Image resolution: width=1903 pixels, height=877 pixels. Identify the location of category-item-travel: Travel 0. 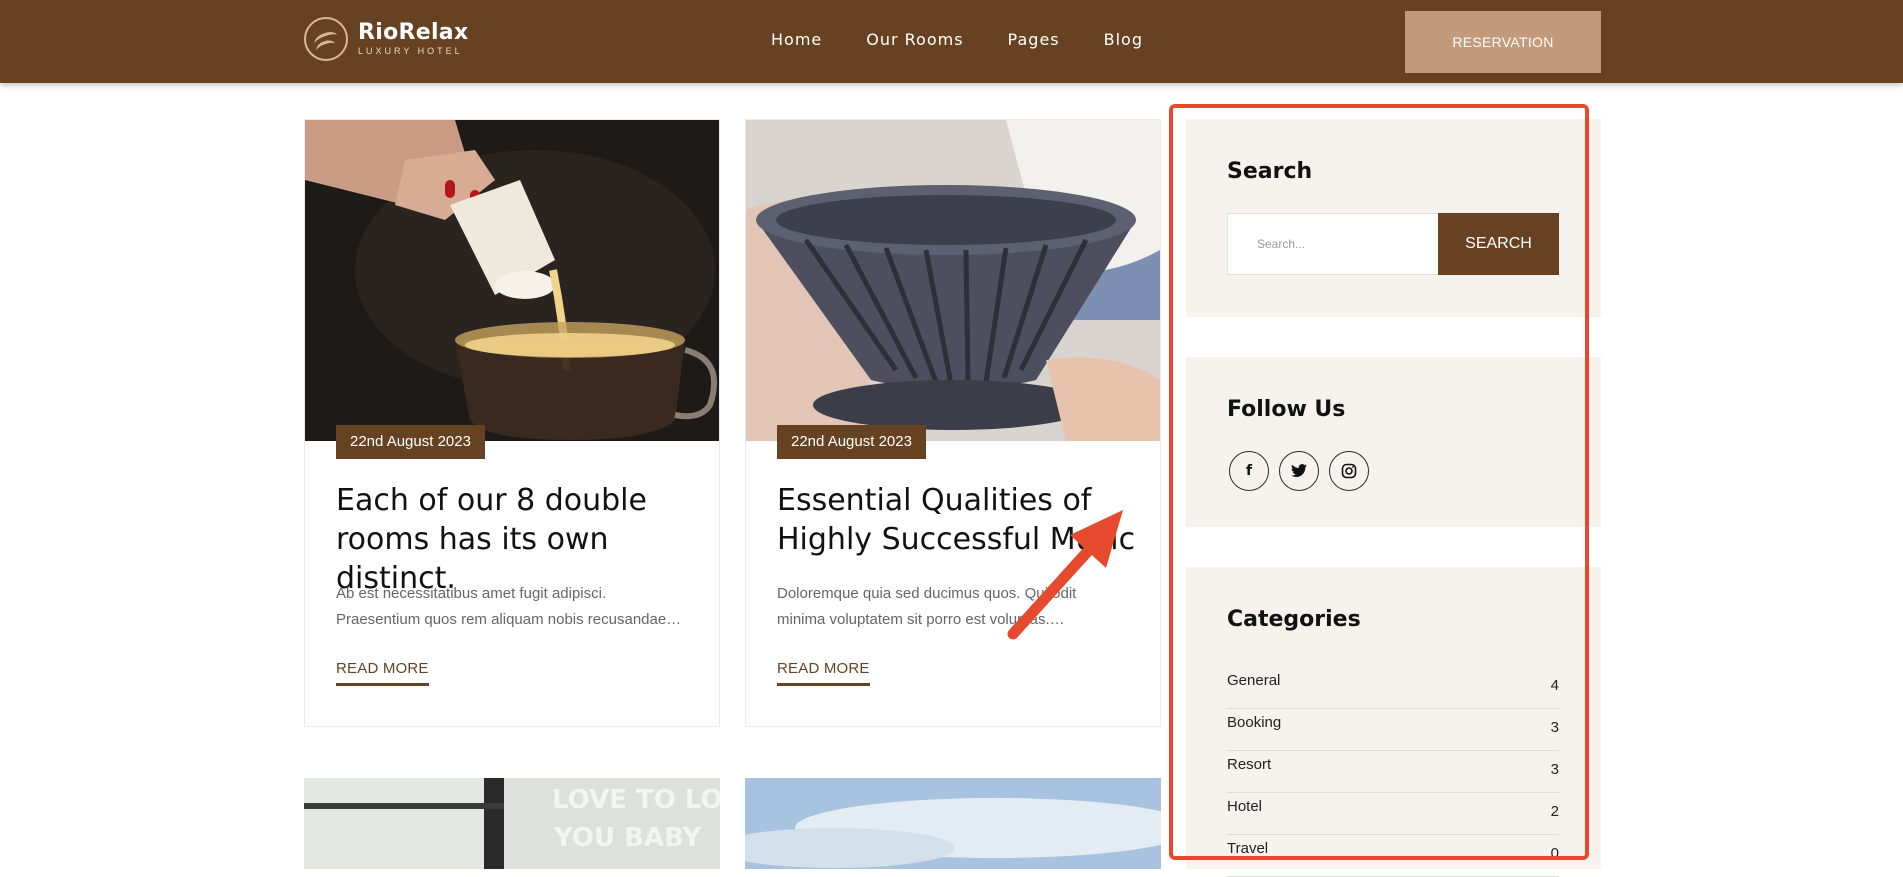
(1393, 856).